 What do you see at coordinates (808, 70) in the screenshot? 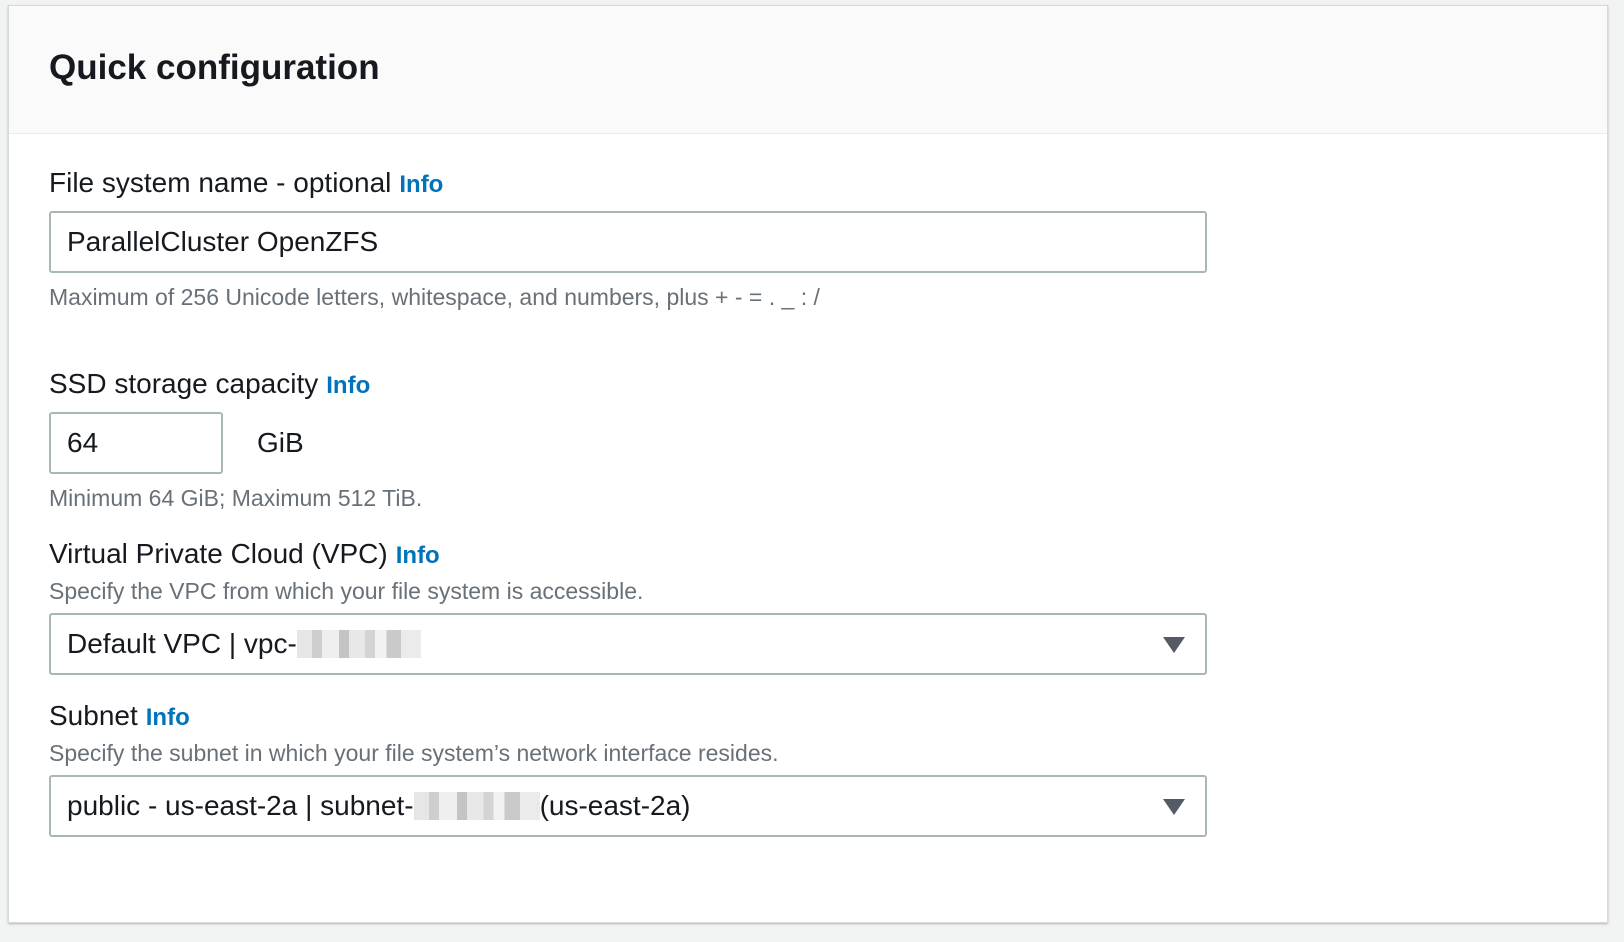
I see `panel-header: Quick configuration` at bounding box center [808, 70].